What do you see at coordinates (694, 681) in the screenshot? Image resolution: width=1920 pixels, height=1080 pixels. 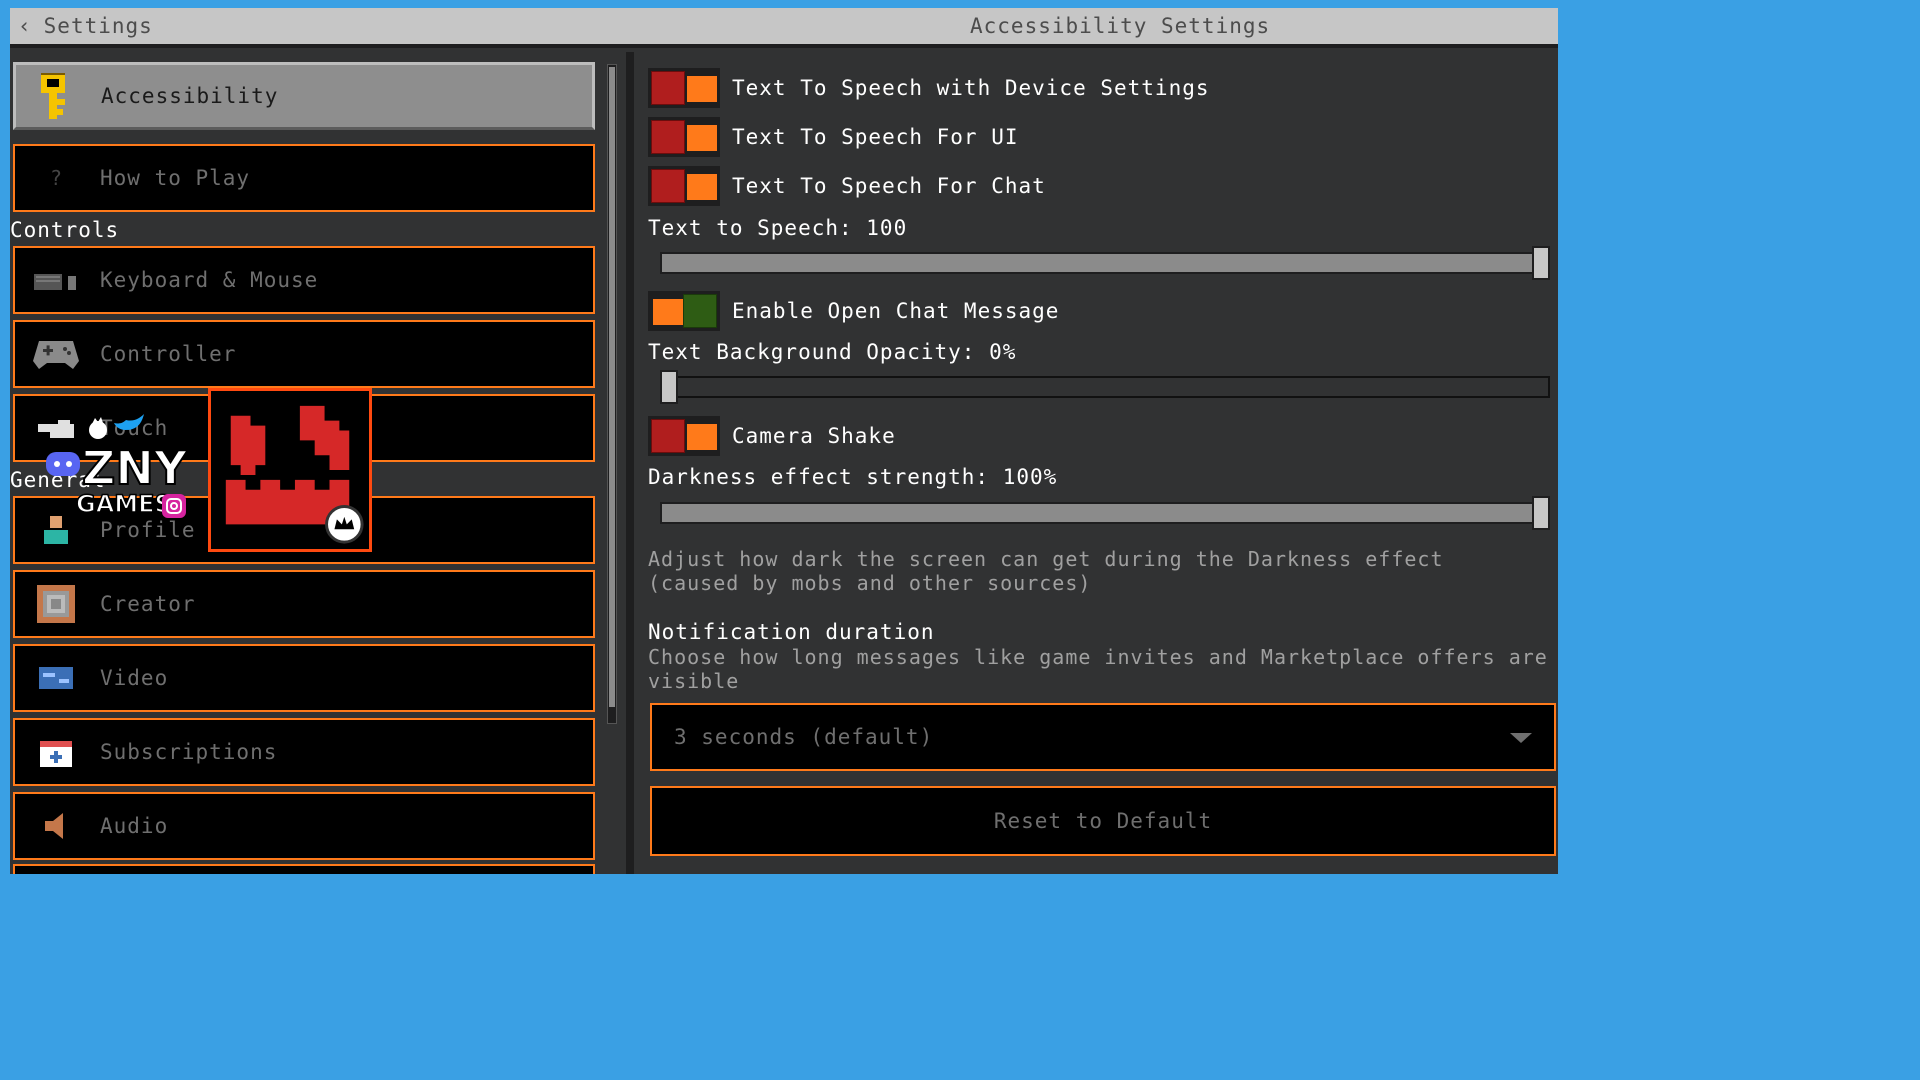 I see `description-line: visible` at bounding box center [694, 681].